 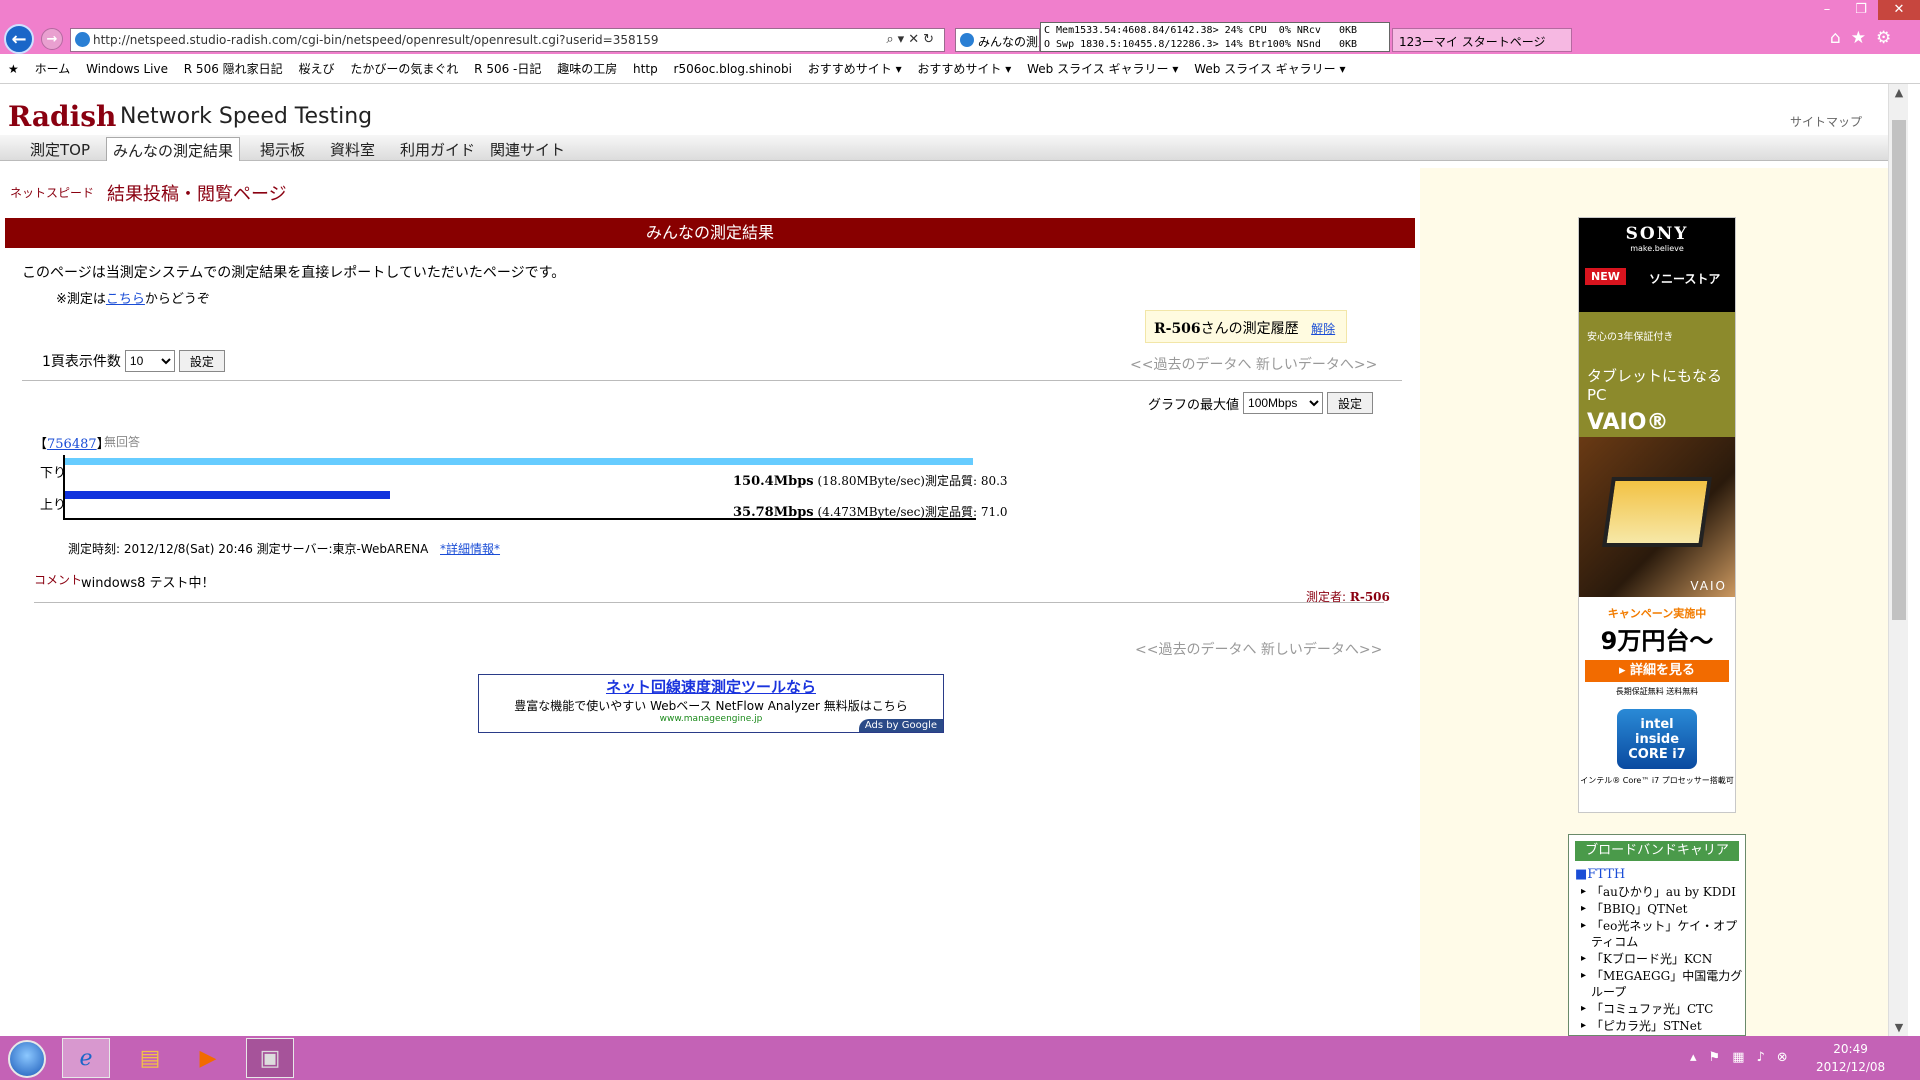 What do you see at coordinates (470, 548) in the screenshot?
I see `detail-link: *詳細情報*` at bounding box center [470, 548].